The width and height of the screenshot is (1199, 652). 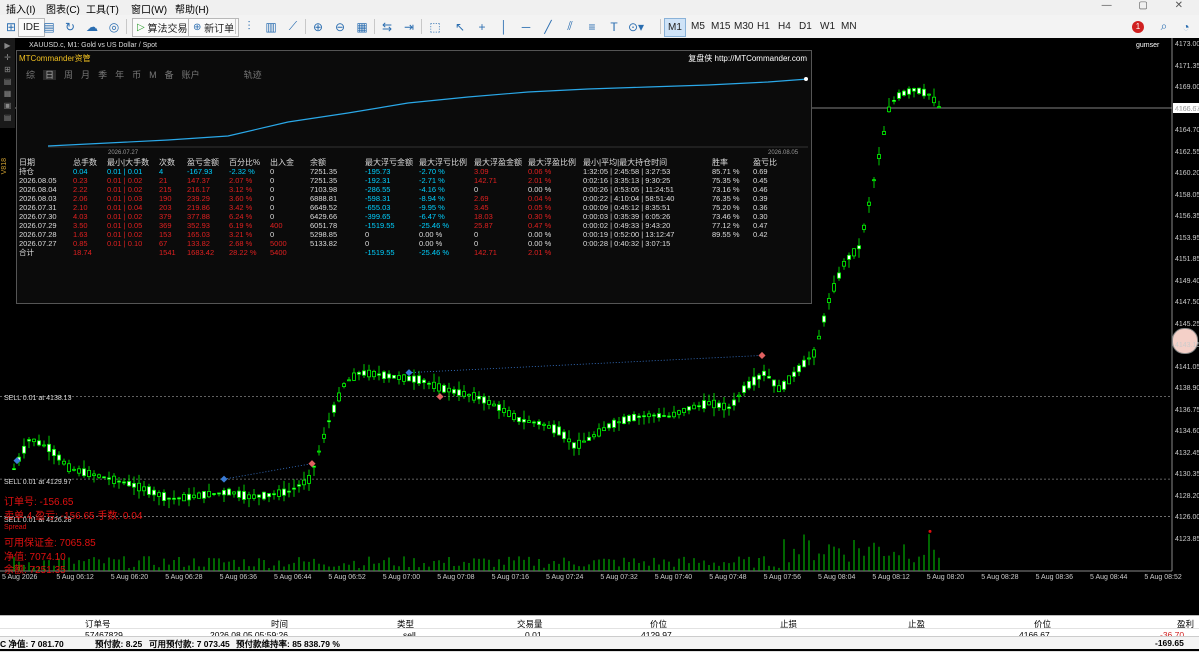 What do you see at coordinates (1164, 26) in the screenshot?
I see `search-icon: ⌕` at bounding box center [1164, 26].